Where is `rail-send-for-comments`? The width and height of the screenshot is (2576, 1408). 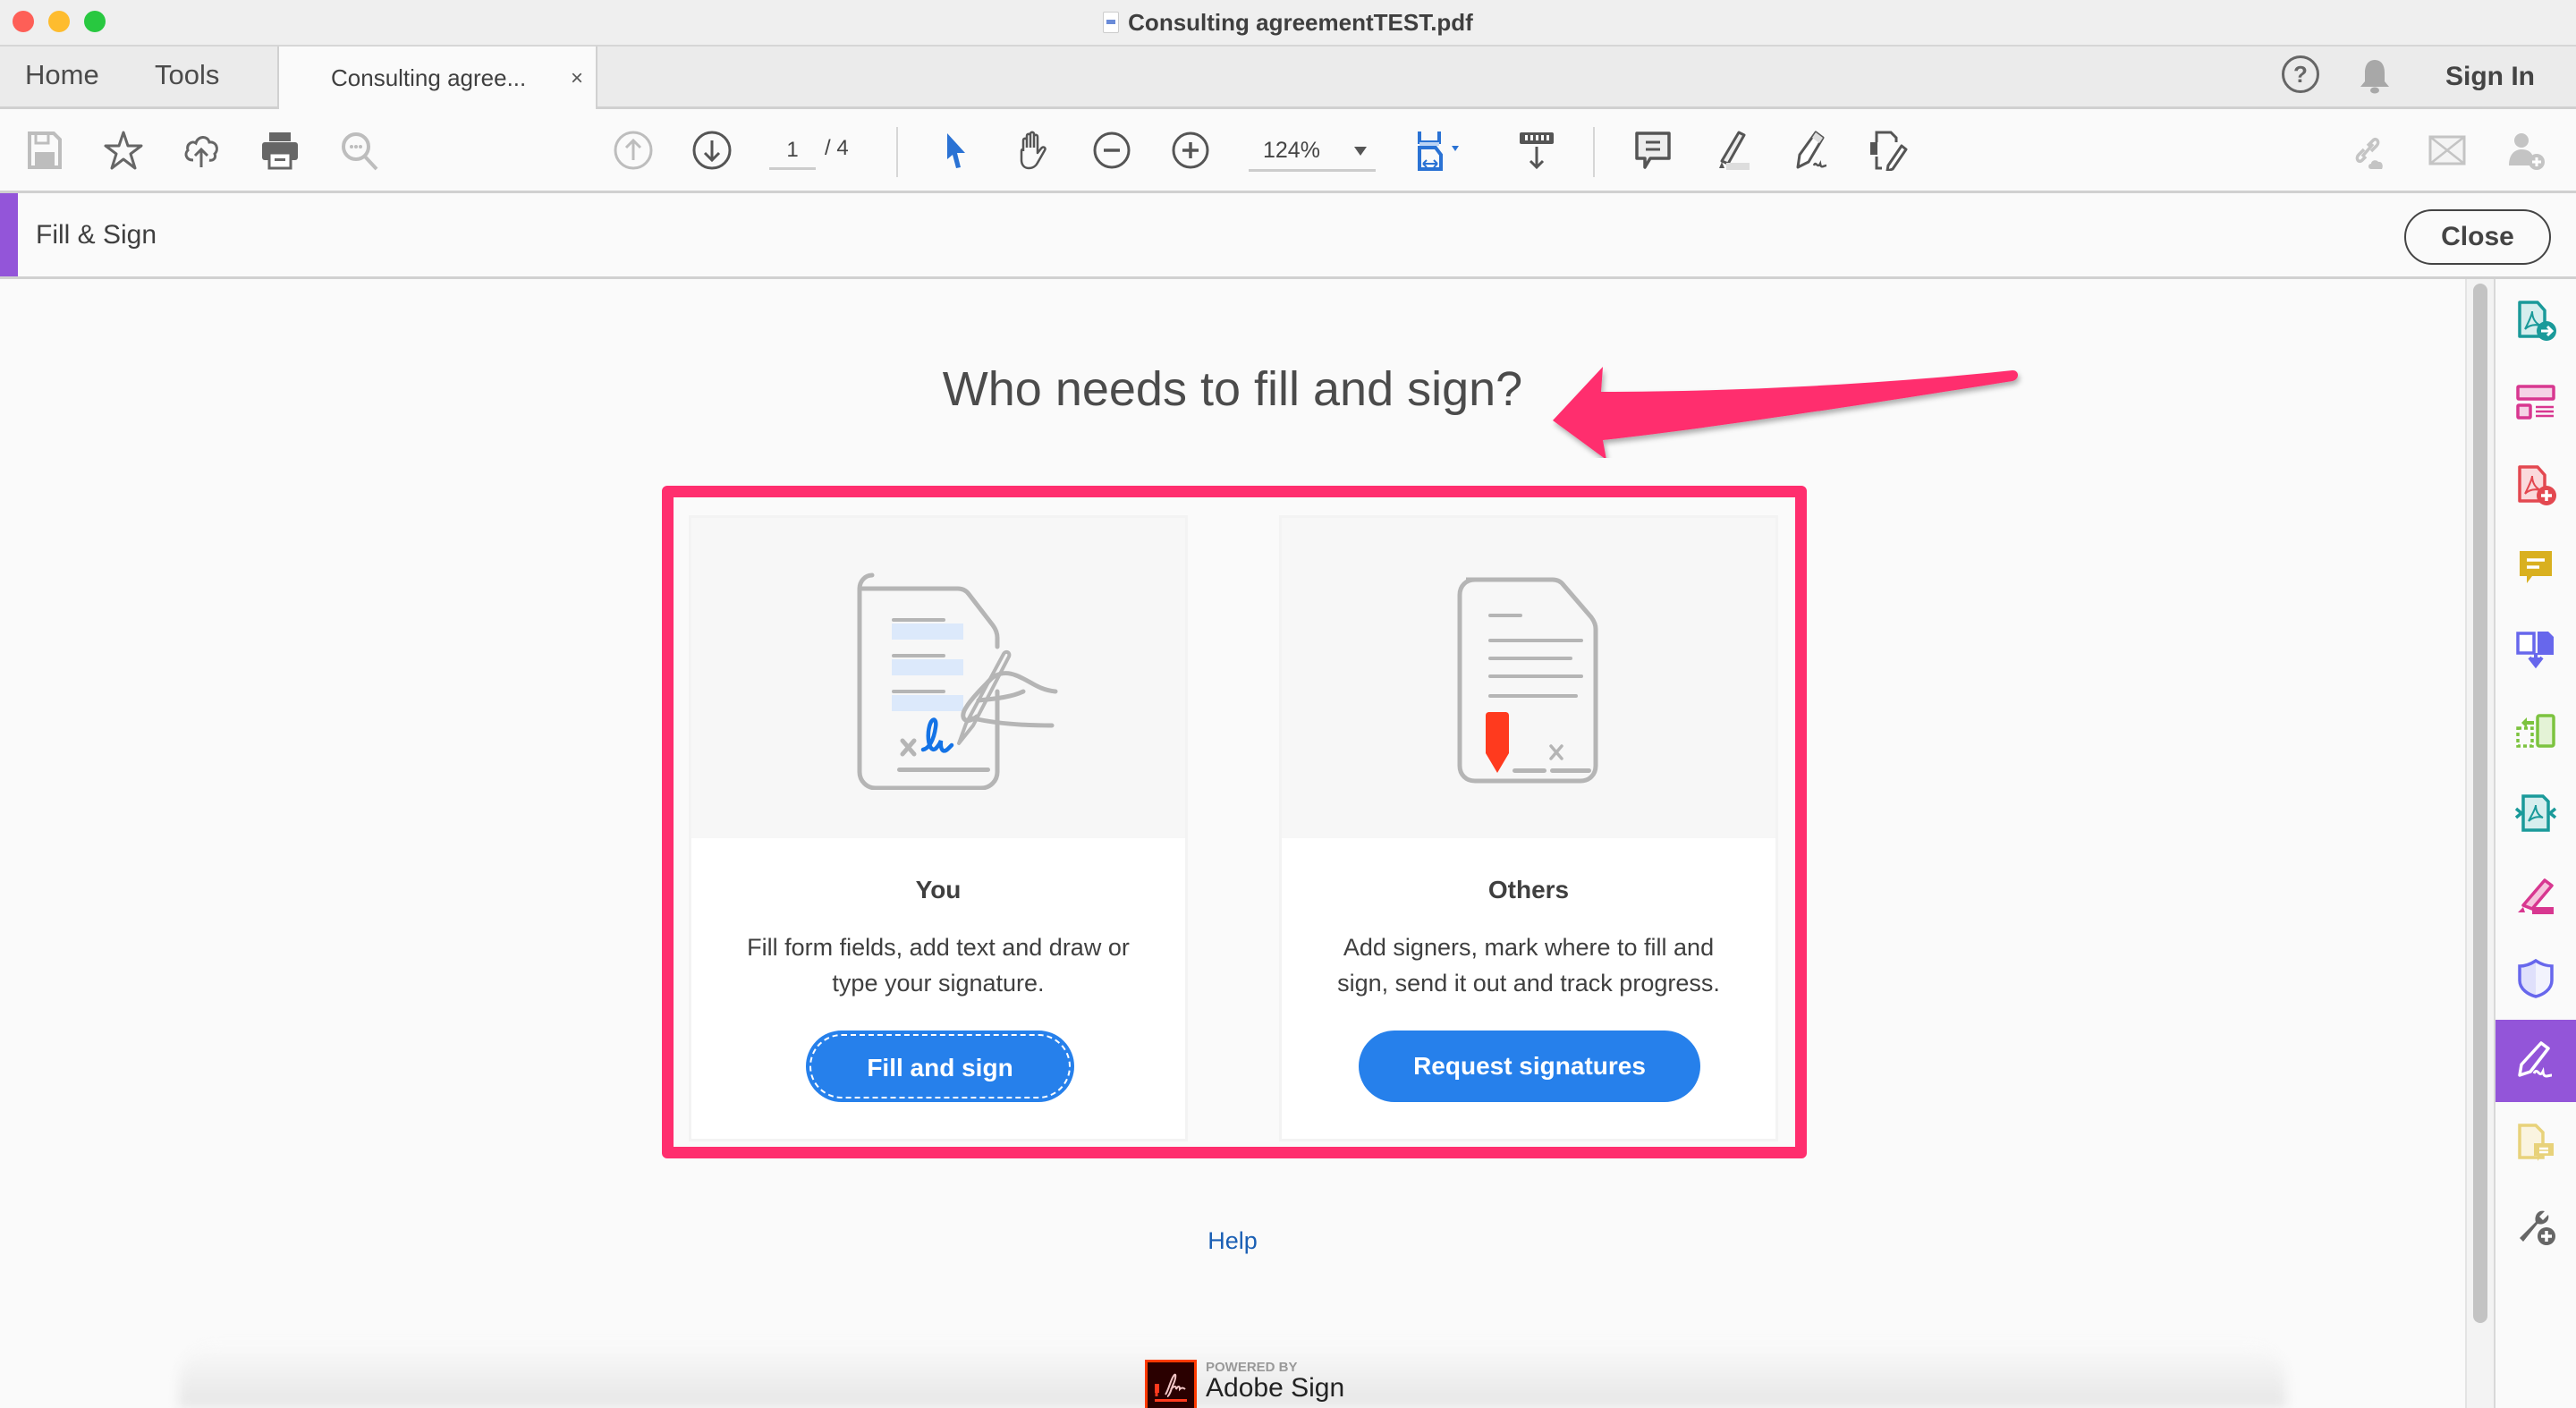
rail-send-for-comments is located at coordinates (2536, 1143).